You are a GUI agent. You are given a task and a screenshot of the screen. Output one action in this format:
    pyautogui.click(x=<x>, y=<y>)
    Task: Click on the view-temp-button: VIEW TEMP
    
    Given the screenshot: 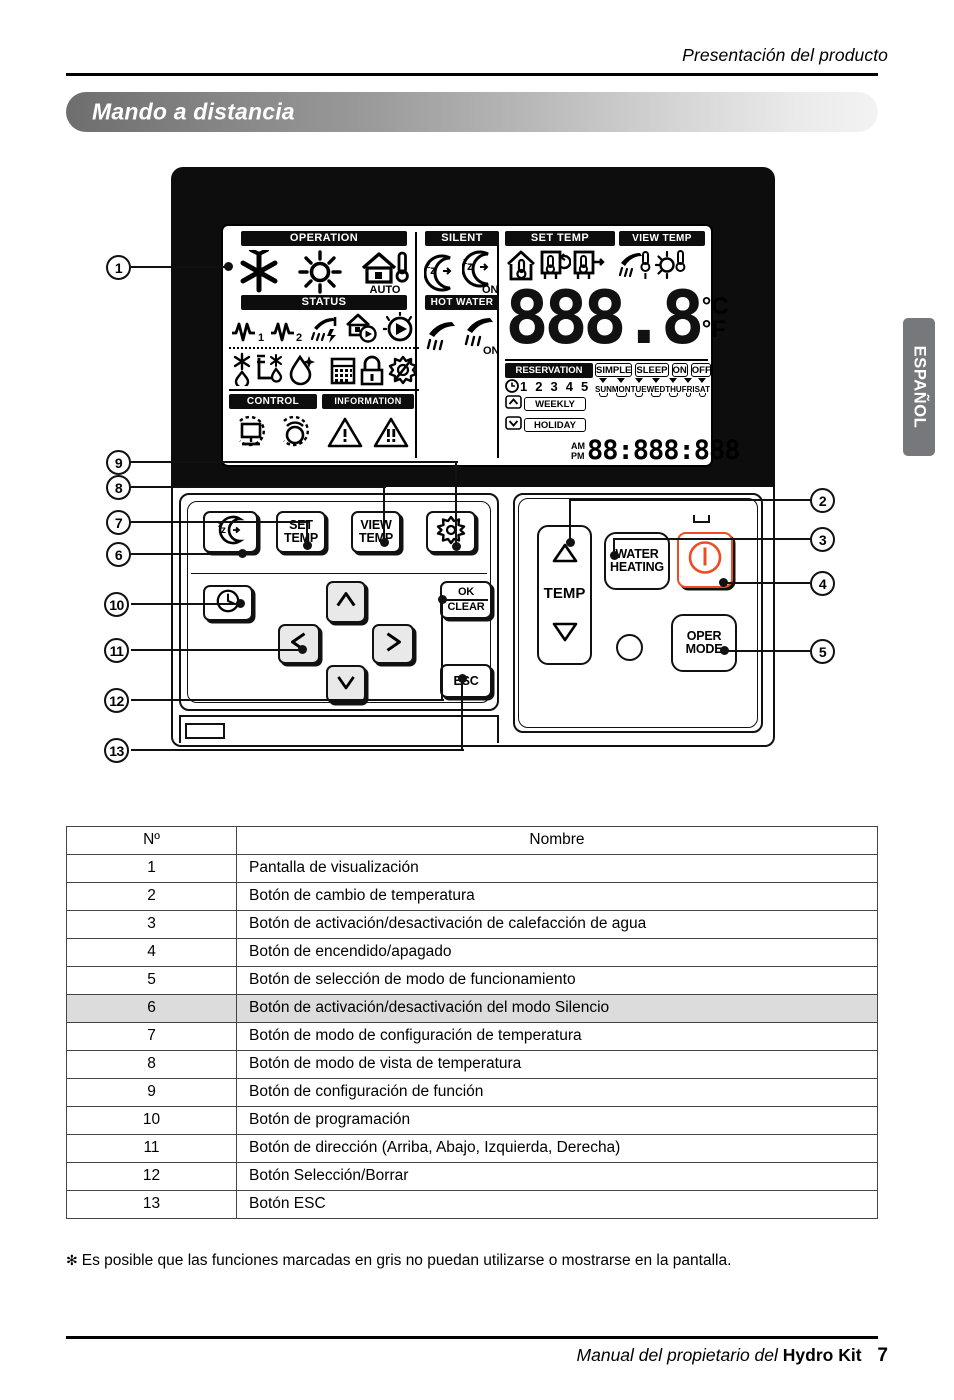 What is the action you would take?
    pyautogui.click(x=376, y=532)
    